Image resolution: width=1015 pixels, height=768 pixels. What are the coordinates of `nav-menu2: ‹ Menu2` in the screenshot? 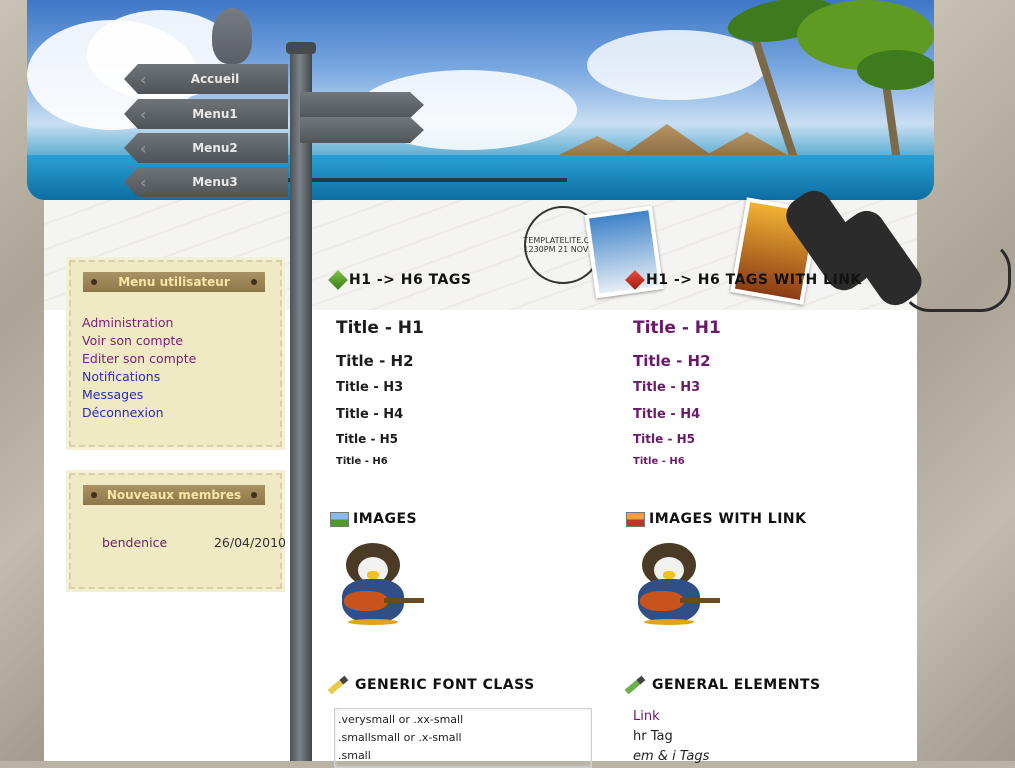 It's located at (206, 148).